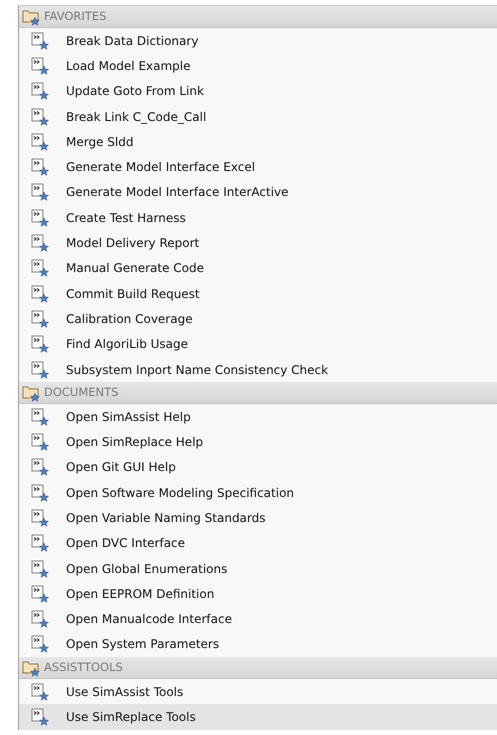 The image size is (497, 735). I want to click on section-title: DOCUMENTS, so click(81, 393).